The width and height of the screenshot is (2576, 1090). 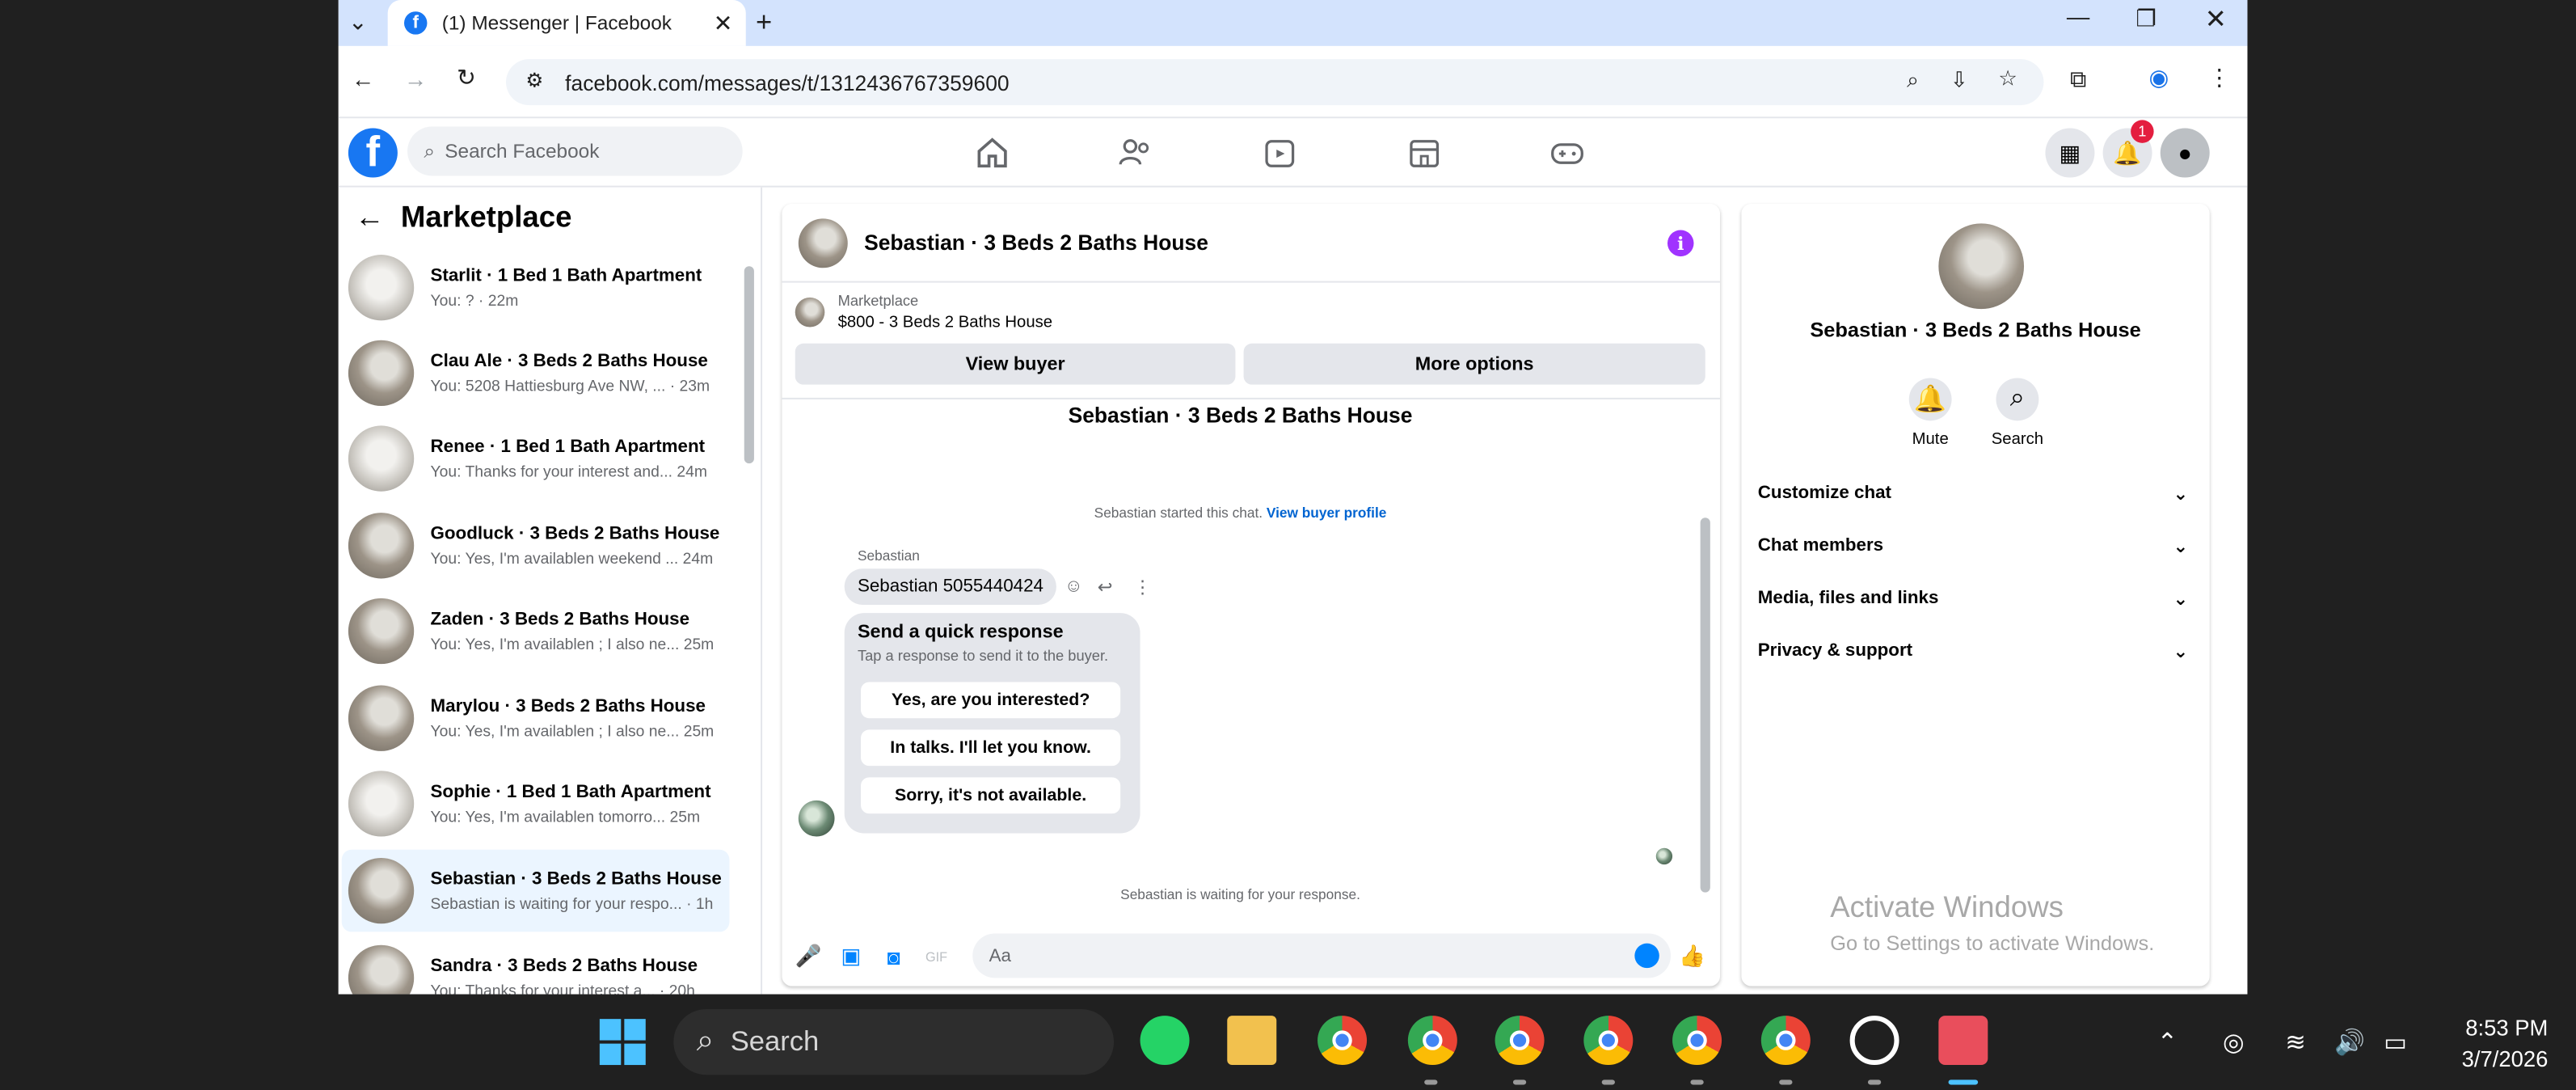 I want to click on view-buyer-profile-link: View buyer profile, so click(x=1326, y=513).